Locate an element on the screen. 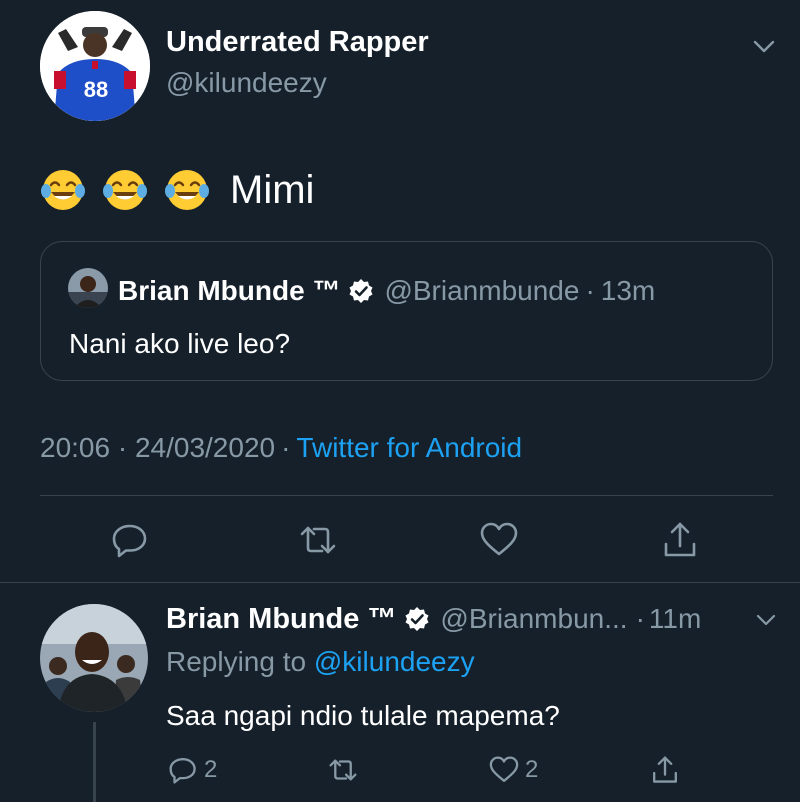 Image resolution: width=800 pixels, height=802 pixels. like-button is located at coordinates (499, 540).